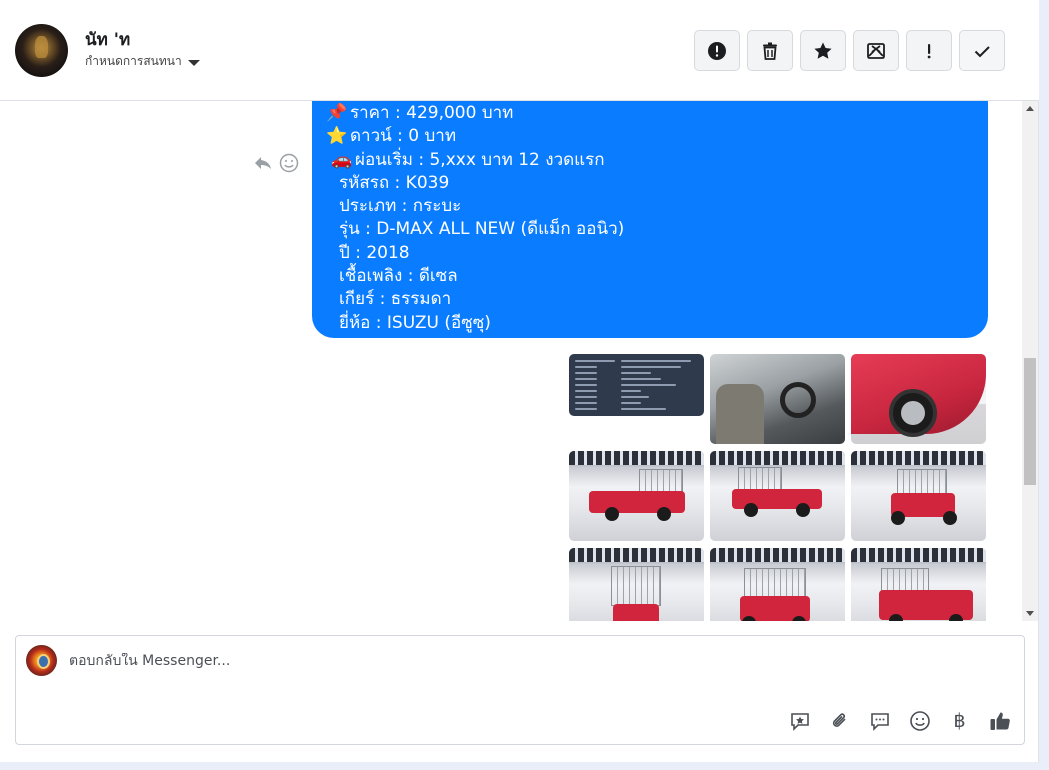 This screenshot has height=770, width=1049. Describe the element at coordinates (636, 385) in the screenshot. I see `gallery-image-spec-sheet` at that location.